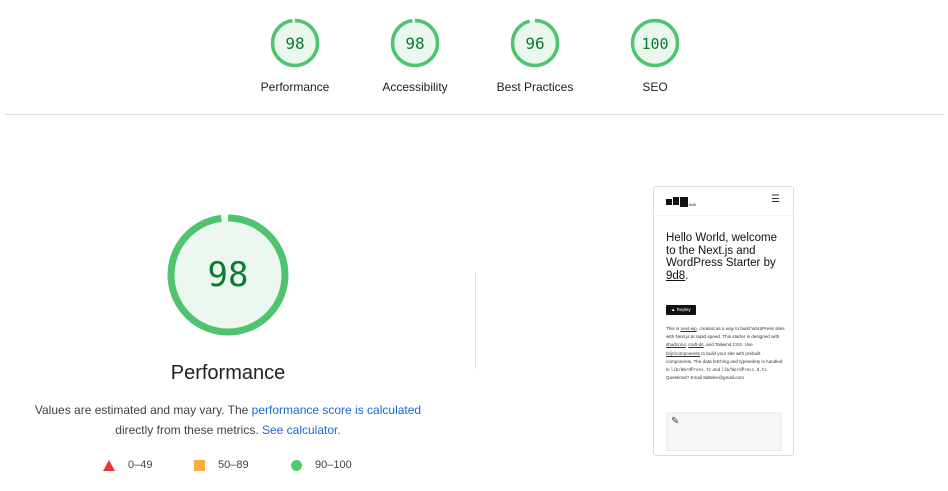 This screenshot has height=491, width=948. Describe the element at coordinates (676, 275) in the screenshot. I see `hero-link: 9d8` at that location.